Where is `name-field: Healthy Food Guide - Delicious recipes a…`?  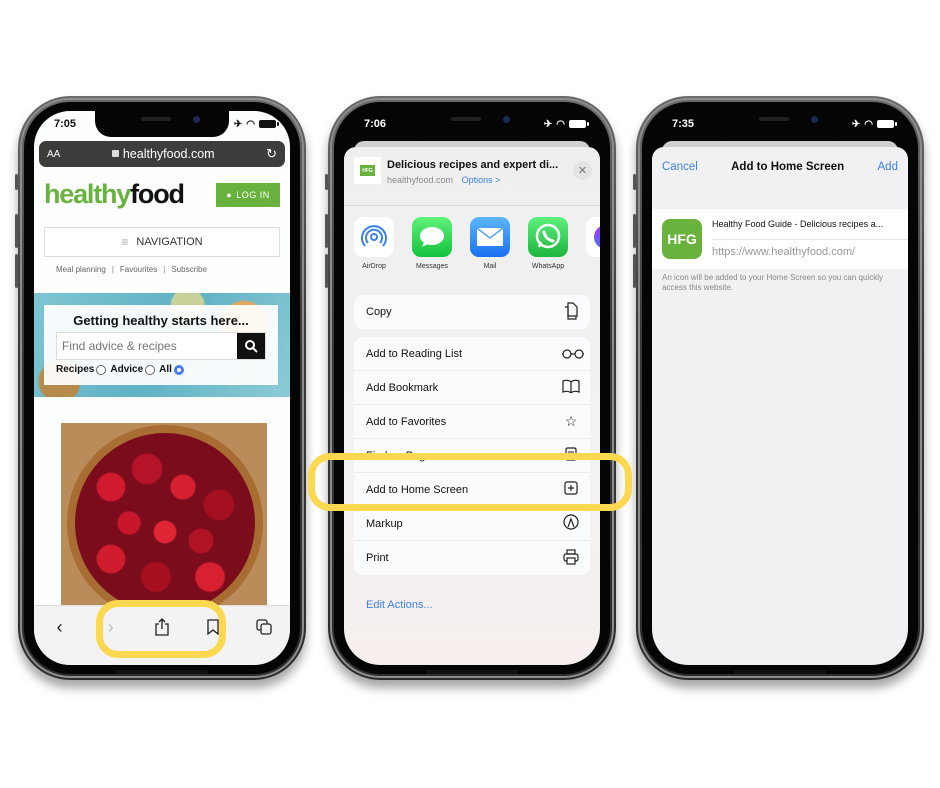
name-field: Healthy Food Guide - Delicious recipes a… is located at coordinates (808, 224).